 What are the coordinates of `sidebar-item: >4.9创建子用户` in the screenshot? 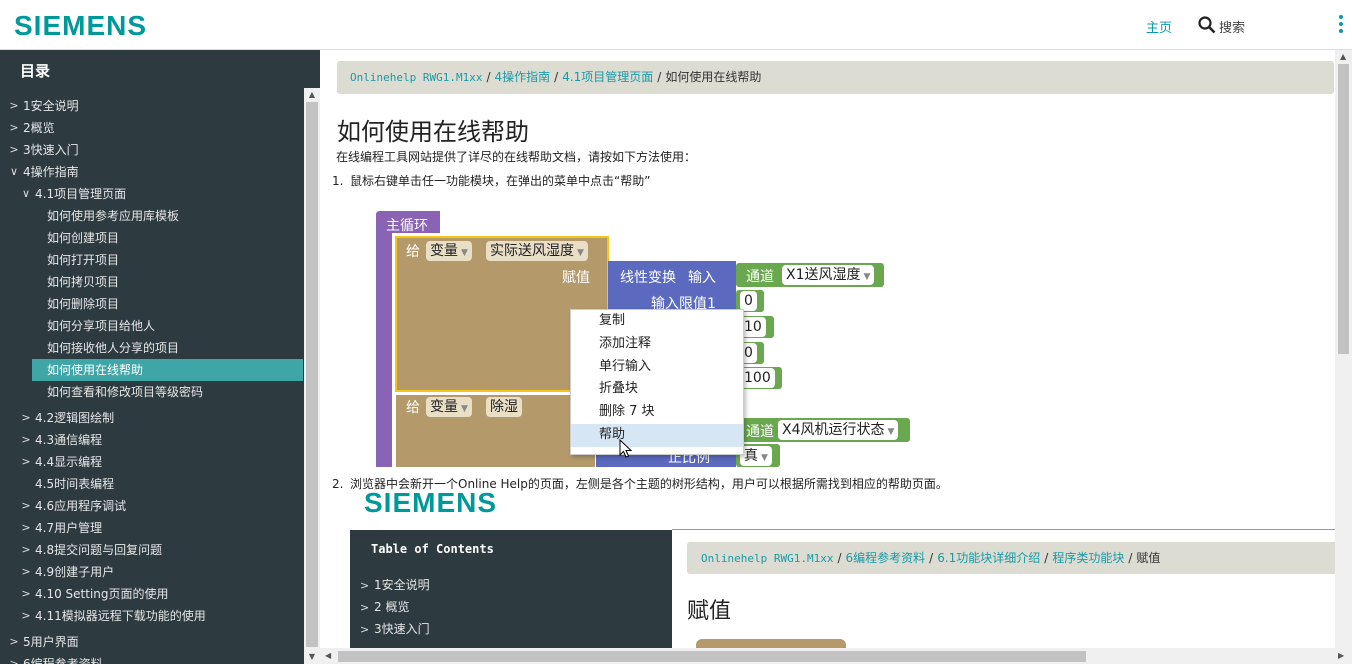 It's located at (151, 572).